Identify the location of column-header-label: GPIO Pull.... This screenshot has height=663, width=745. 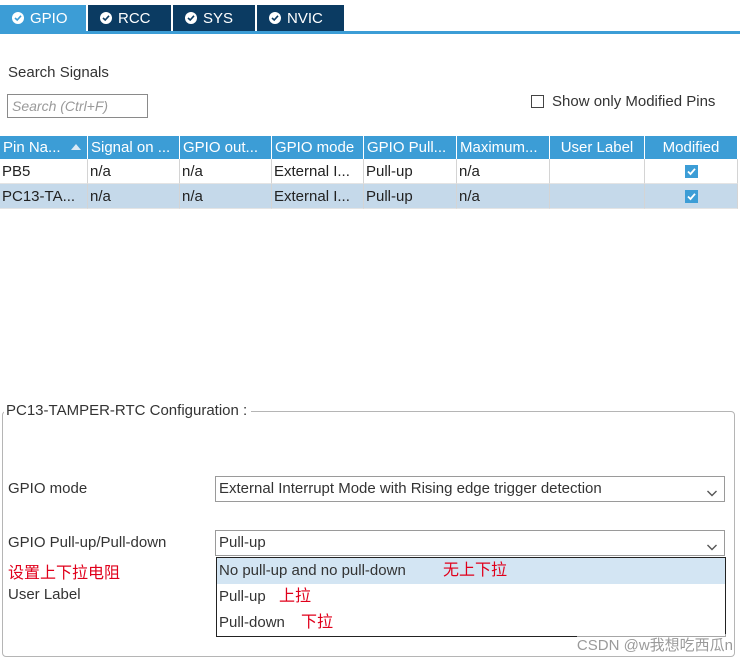
(407, 147).